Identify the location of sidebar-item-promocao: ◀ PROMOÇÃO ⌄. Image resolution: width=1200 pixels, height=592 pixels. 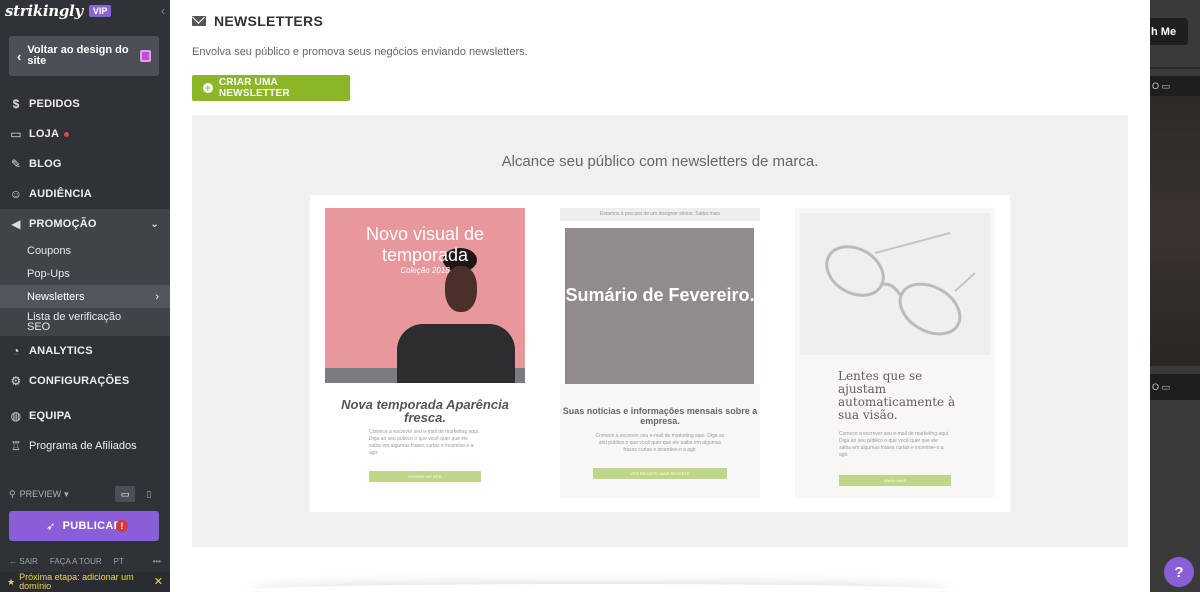
(85, 224).